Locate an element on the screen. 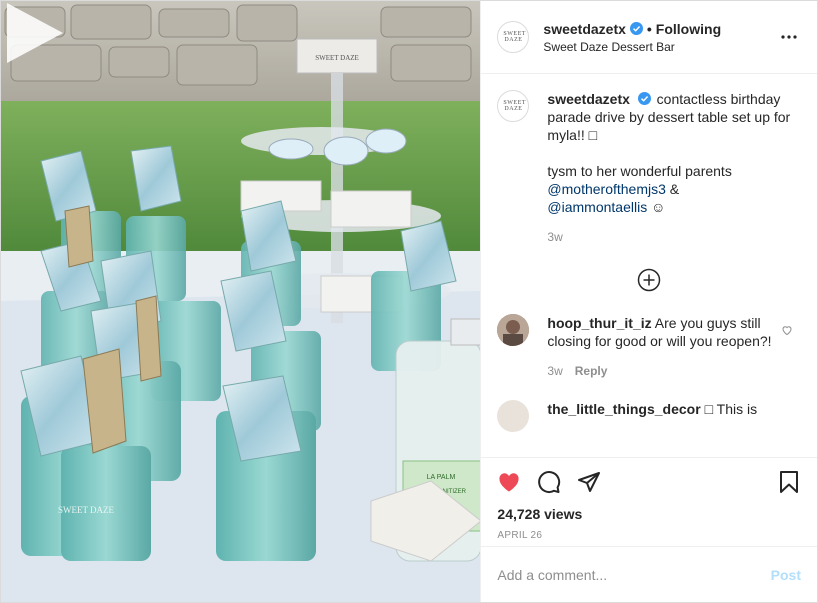 This screenshot has width=818, height=603. view-count: 24,728 views is located at coordinates (649, 514).